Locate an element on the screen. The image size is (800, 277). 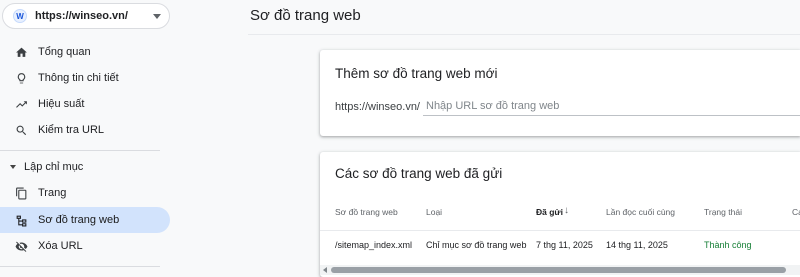
submitted-sitemaps-title: Các sơ đồ trang web đã gửi is located at coordinates (419, 173).